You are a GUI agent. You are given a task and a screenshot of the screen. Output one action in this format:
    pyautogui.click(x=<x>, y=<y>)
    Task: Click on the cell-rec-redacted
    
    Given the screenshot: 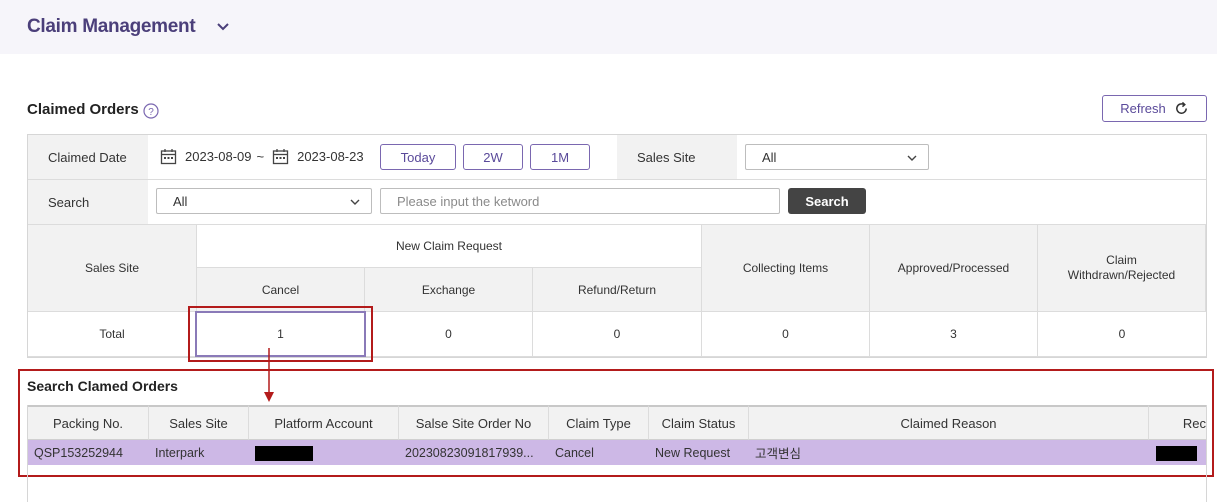 What is the action you would take?
    pyautogui.click(x=1176, y=453)
    